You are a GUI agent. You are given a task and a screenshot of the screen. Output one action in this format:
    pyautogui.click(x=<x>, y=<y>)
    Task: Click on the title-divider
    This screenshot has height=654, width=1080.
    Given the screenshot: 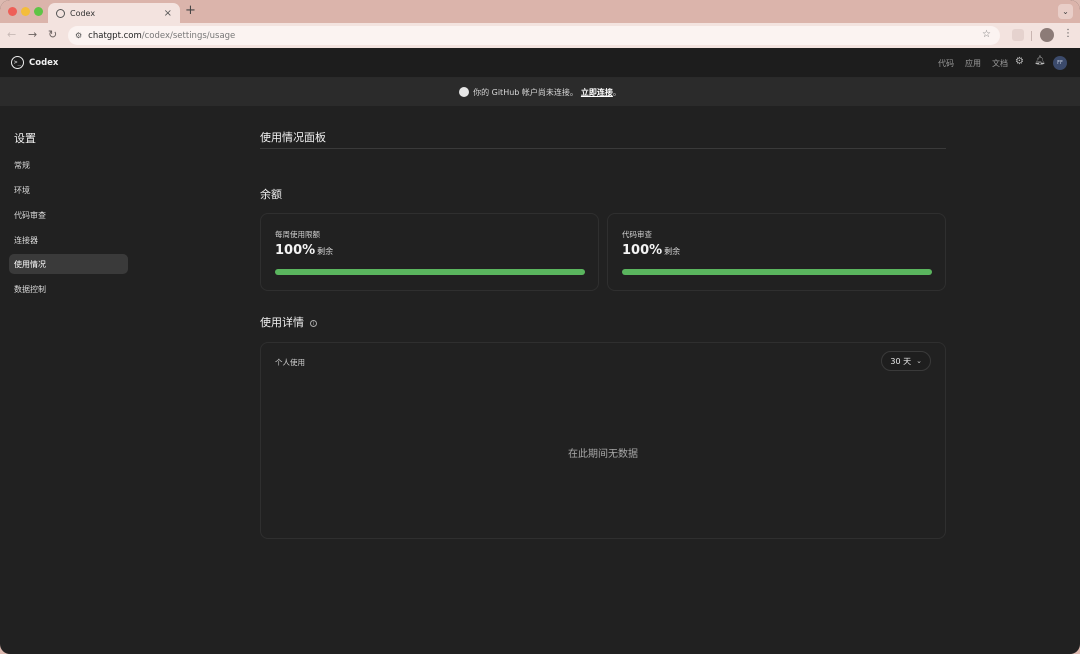 What is the action you would take?
    pyautogui.click(x=603, y=148)
    